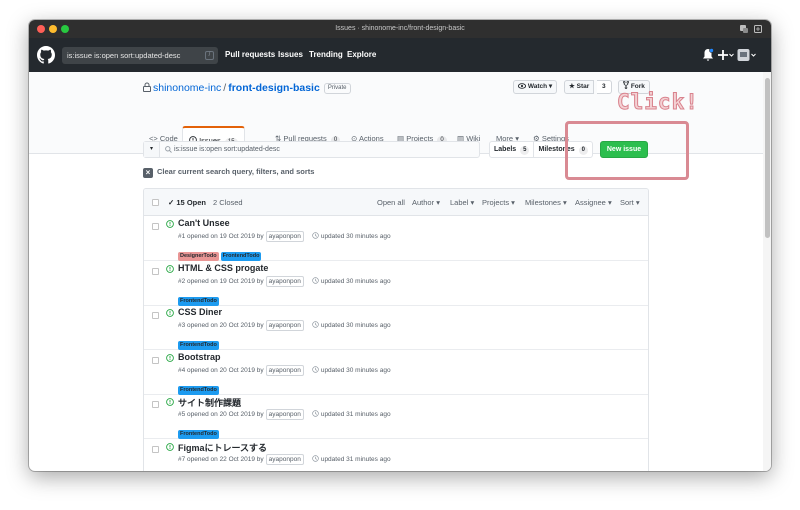 This screenshot has height=510, width=800. What do you see at coordinates (758, 29) in the screenshot?
I see `extension-icon` at bounding box center [758, 29].